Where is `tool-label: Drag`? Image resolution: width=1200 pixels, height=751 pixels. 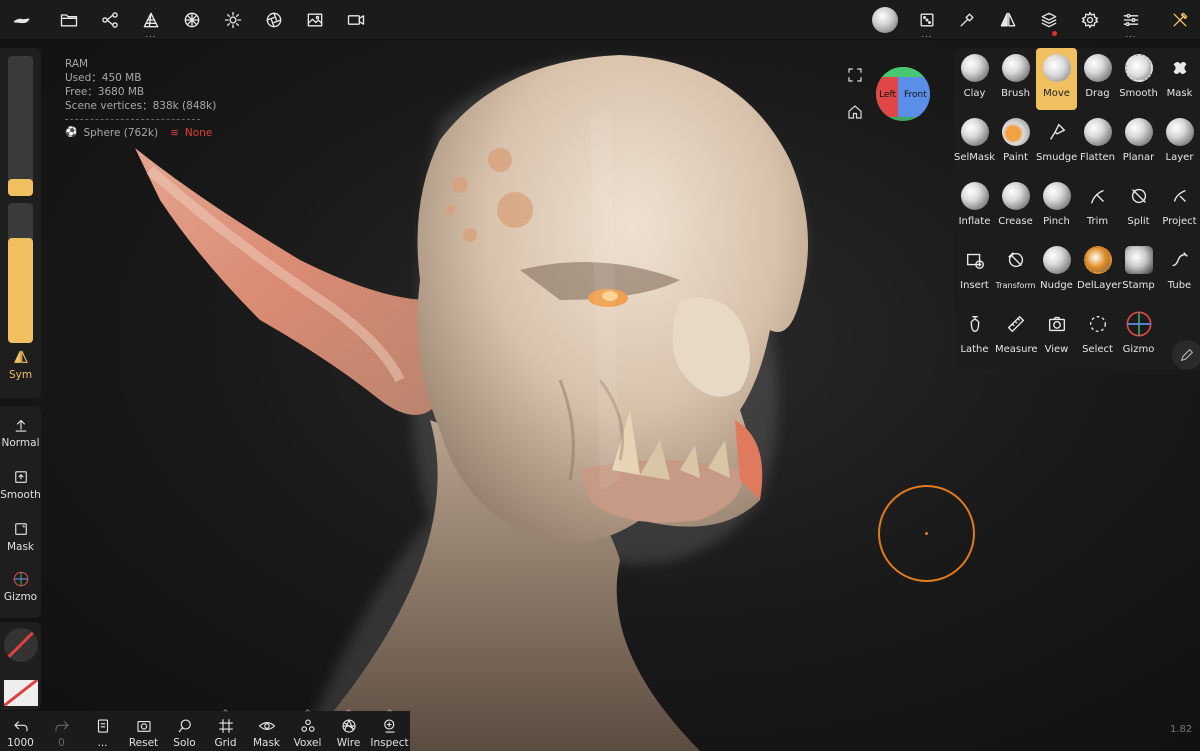 tool-label: Drag is located at coordinates (1097, 93).